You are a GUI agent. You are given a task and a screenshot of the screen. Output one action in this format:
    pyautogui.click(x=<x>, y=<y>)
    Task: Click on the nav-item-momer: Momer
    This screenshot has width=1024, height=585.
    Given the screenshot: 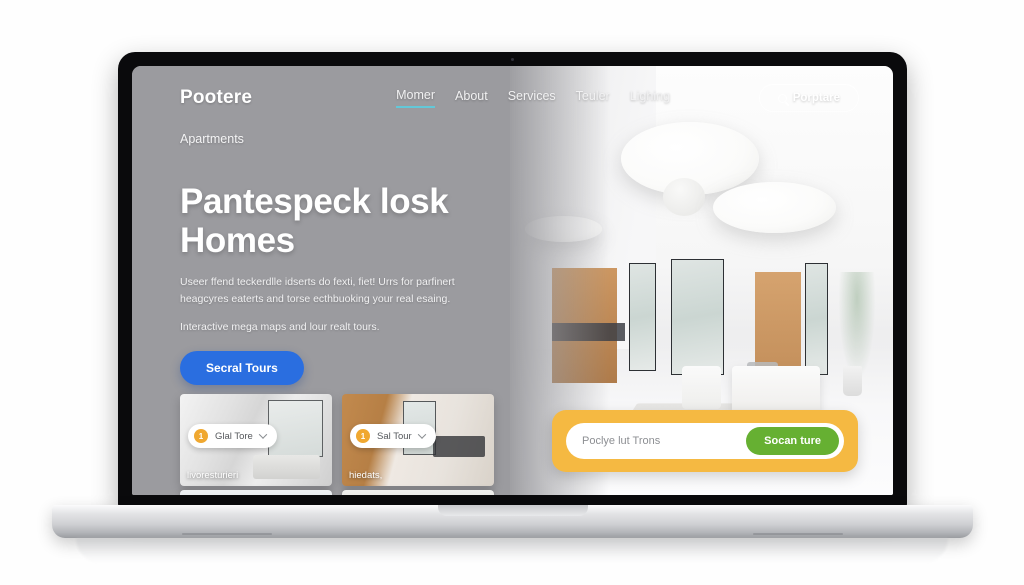 What is the action you would take?
    pyautogui.click(x=416, y=98)
    